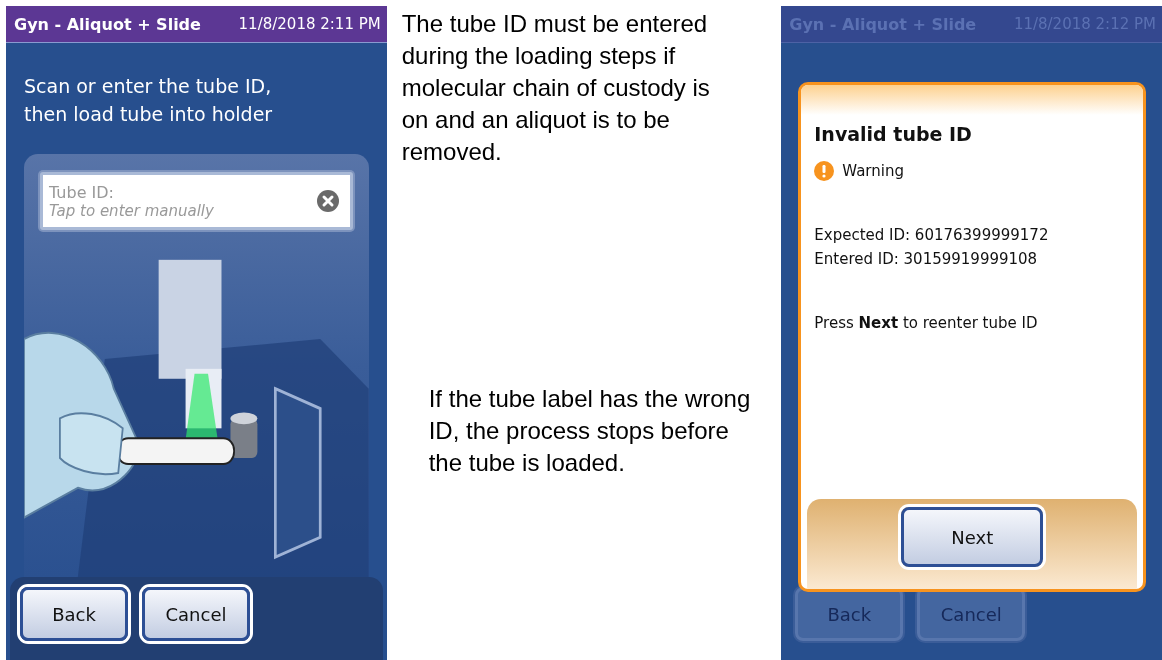  What do you see at coordinates (926, 259) in the screenshot?
I see `id-text: Entered ID: 30159919999108` at bounding box center [926, 259].